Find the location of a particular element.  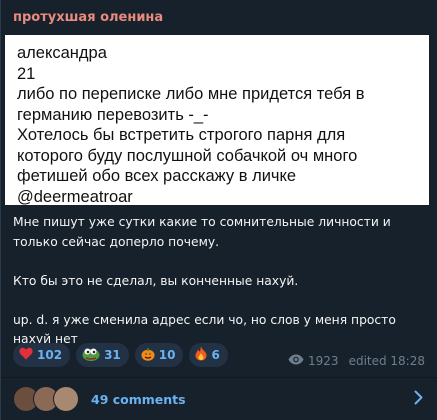

chevron-right-icon is located at coordinates (418, 400).